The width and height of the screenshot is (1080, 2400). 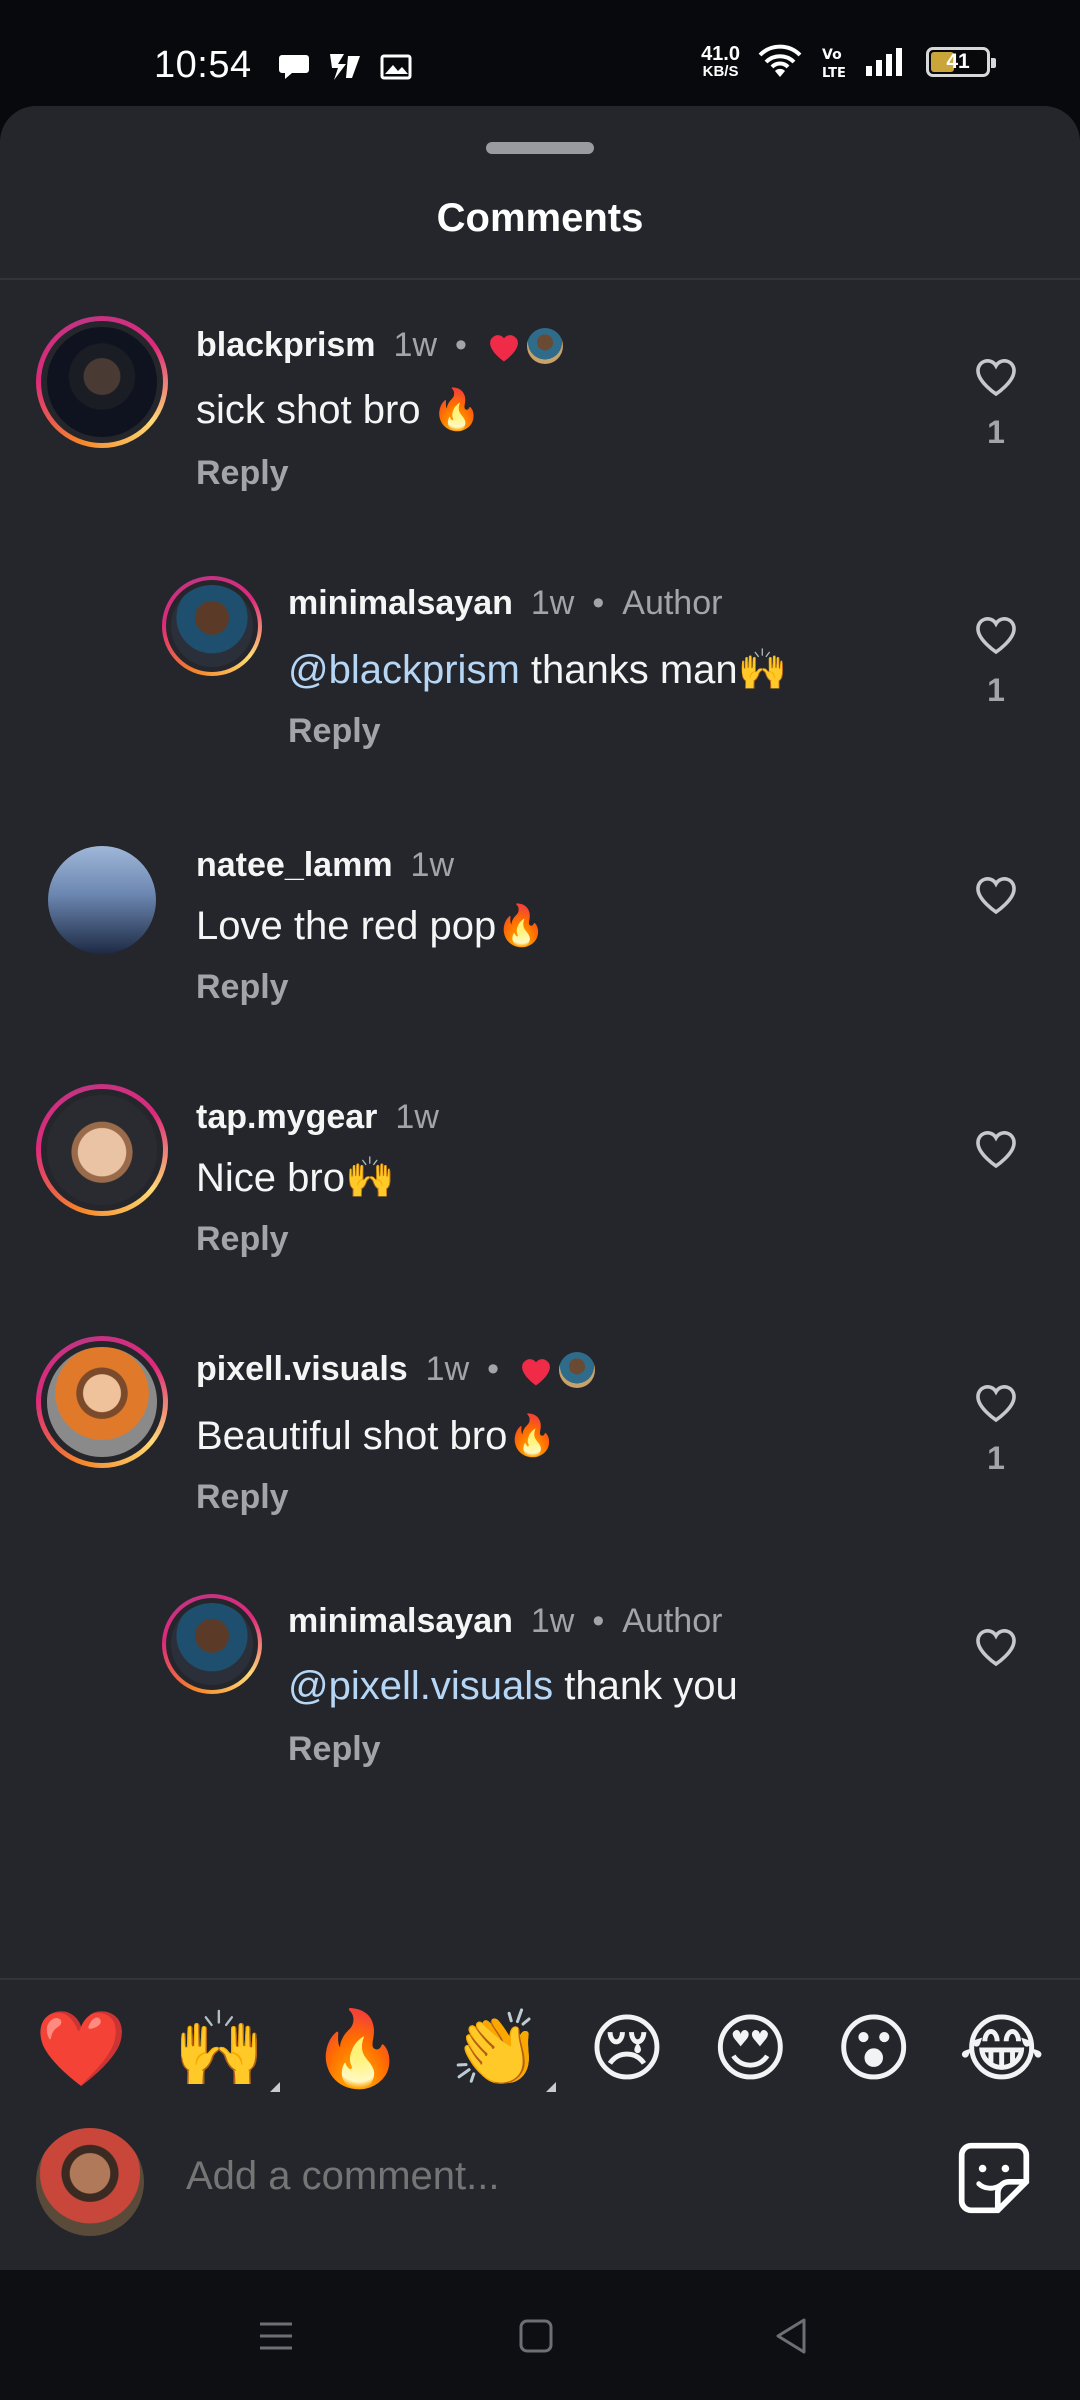 What do you see at coordinates (720, 61) in the screenshot?
I see `network-speed: 41.0 KB/S` at bounding box center [720, 61].